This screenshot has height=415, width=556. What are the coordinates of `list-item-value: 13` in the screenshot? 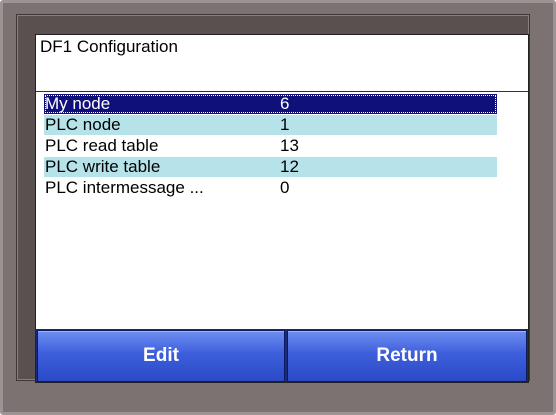 It's located at (289, 145).